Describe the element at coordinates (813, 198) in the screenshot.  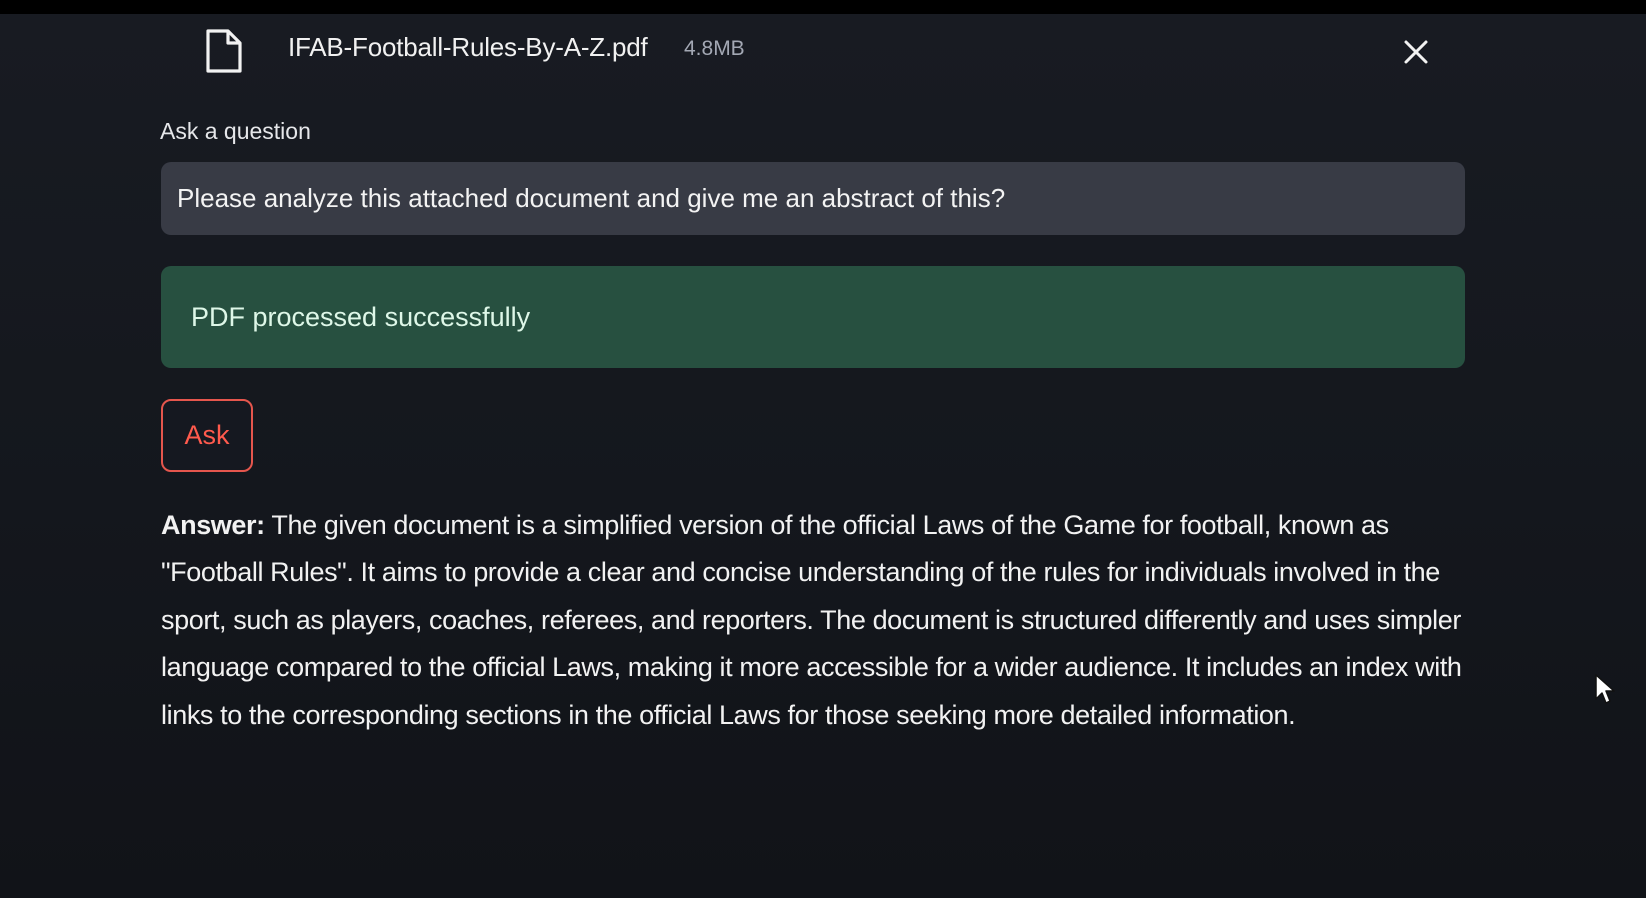
I see `question-input` at that location.